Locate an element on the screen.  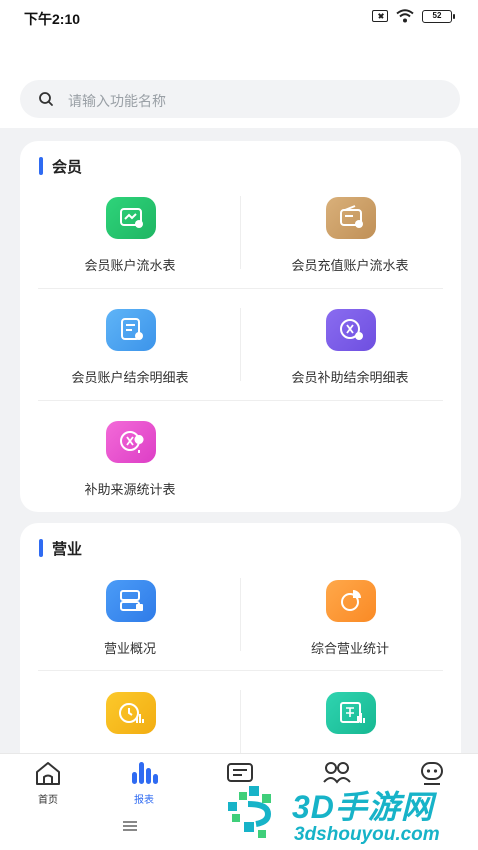
watermark: 3D手游网 3dshouyou.com is located at coordinates (349, 814).